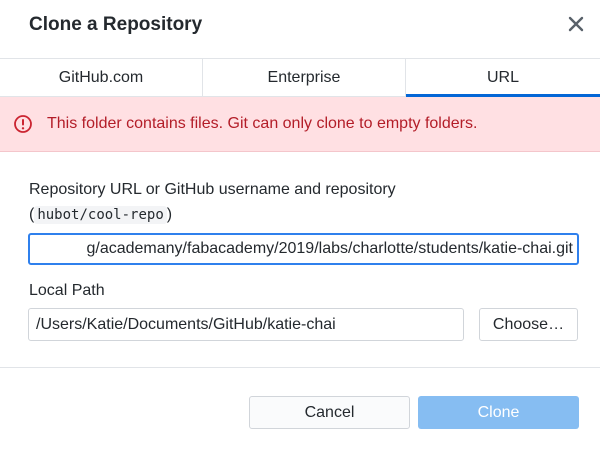  Describe the element at coordinates (329, 412) in the screenshot. I see `cancel-button: Cancel` at that location.